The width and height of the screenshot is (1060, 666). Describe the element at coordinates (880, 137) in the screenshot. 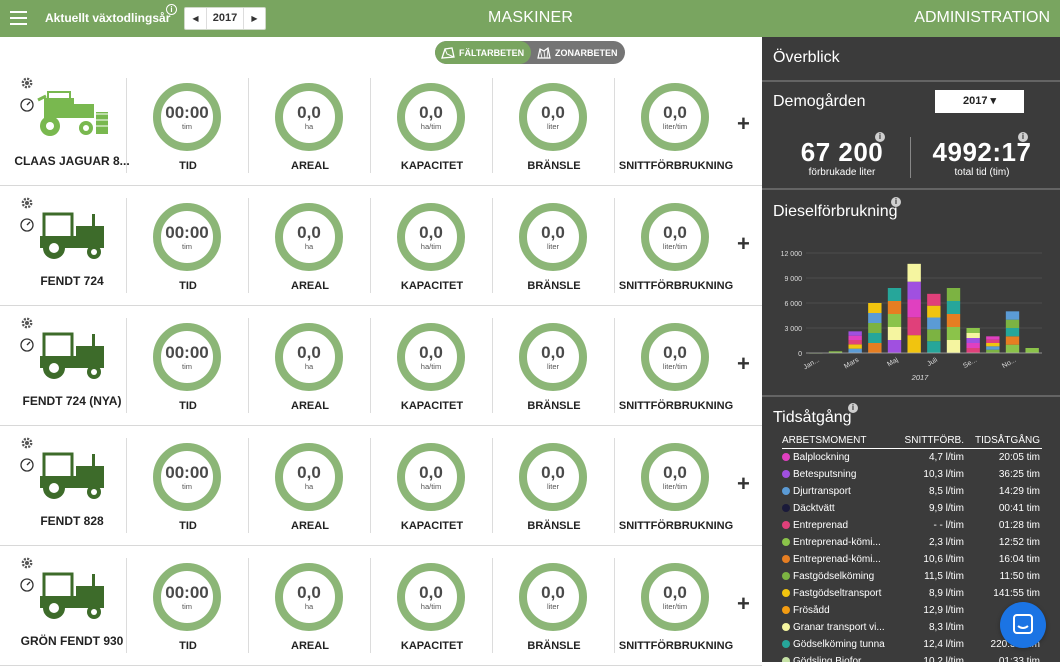

I see `fuel-info-icon: i` at that location.